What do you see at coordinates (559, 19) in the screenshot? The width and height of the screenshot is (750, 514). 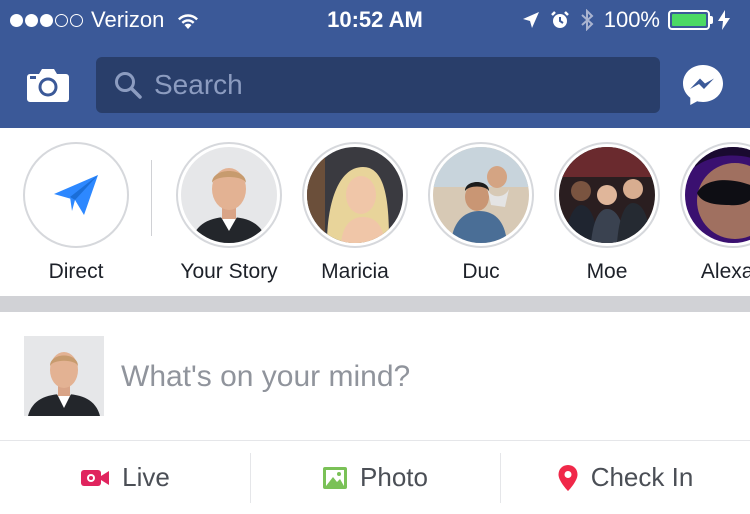 I see `alarm-icon` at bounding box center [559, 19].